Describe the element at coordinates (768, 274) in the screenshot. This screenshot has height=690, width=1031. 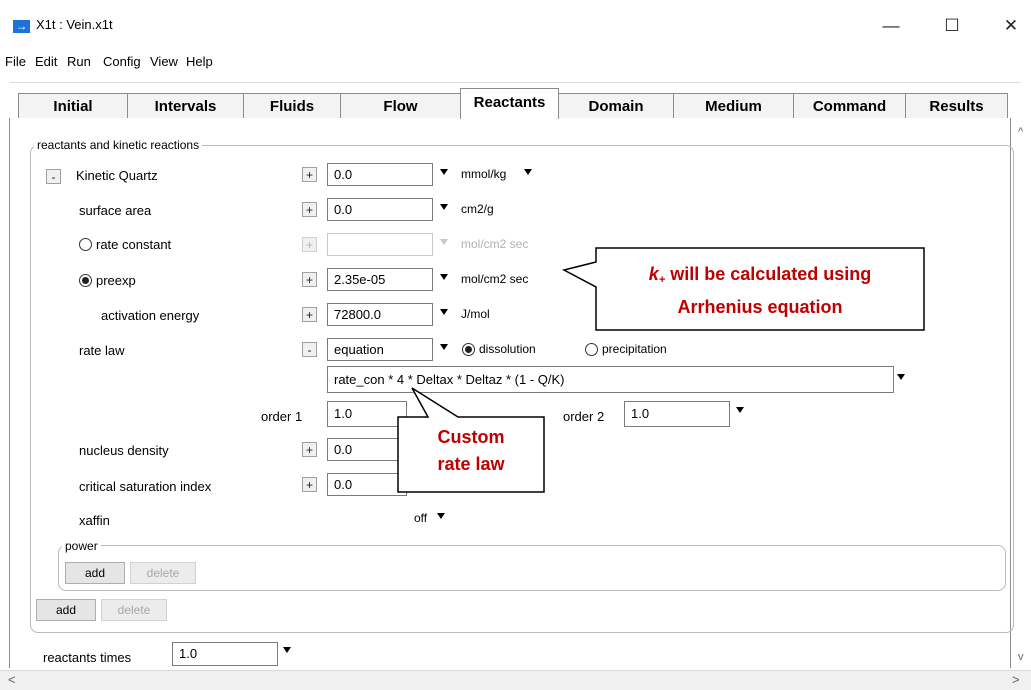
I see `arrhenius-line1-rest: will be calculated using` at that location.